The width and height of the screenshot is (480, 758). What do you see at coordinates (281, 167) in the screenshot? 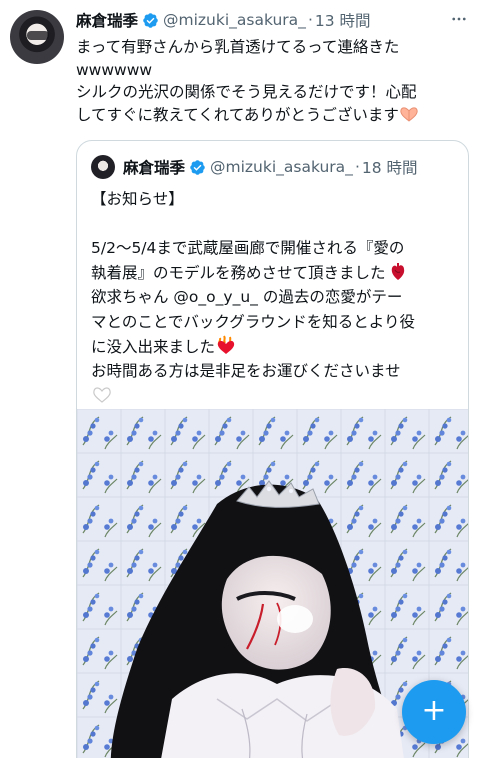
I see `quoted-handle: @mizuki_asakura_` at bounding box center [281, 167].